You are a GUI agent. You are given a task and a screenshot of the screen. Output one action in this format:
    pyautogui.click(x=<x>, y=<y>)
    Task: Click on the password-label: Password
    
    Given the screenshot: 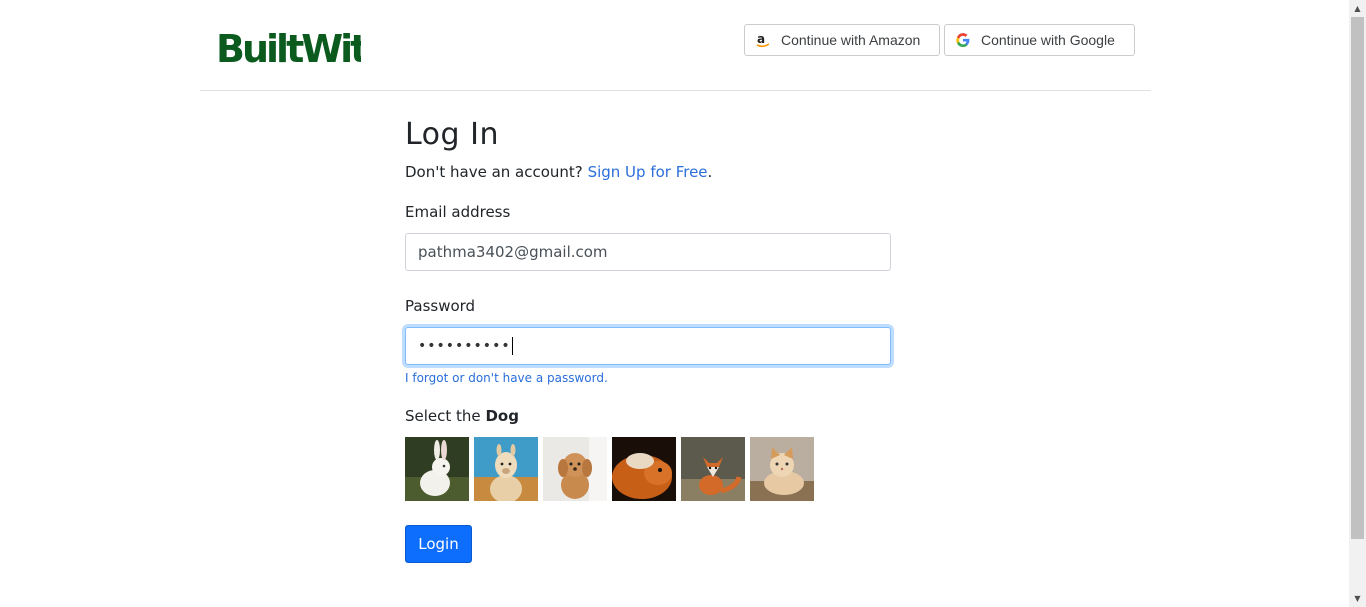 What is the action you would take?
    pyautogui.click(x=440, y=306)
    